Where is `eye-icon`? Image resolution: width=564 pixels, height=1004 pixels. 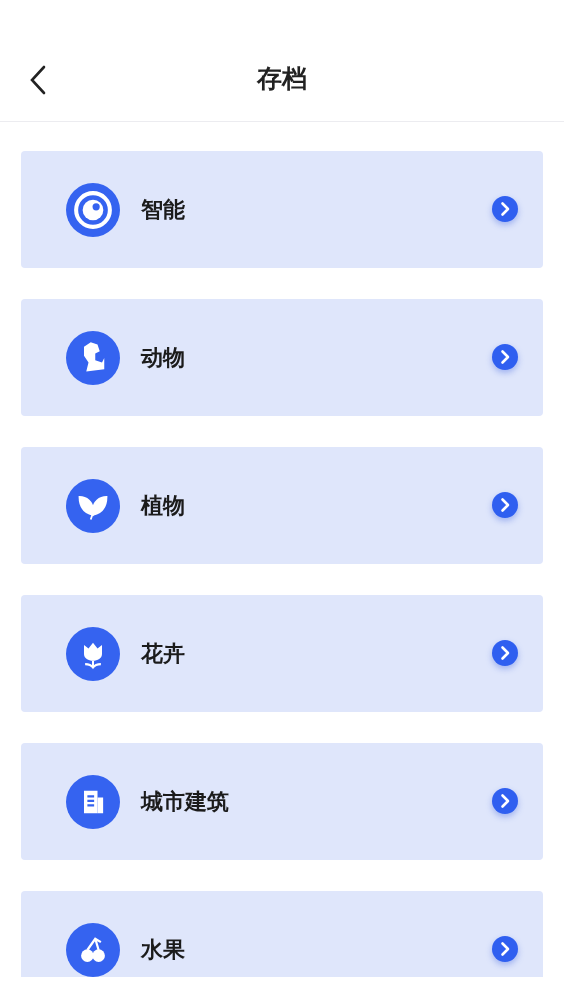 eye-icon is located at coordinates (93, 209).